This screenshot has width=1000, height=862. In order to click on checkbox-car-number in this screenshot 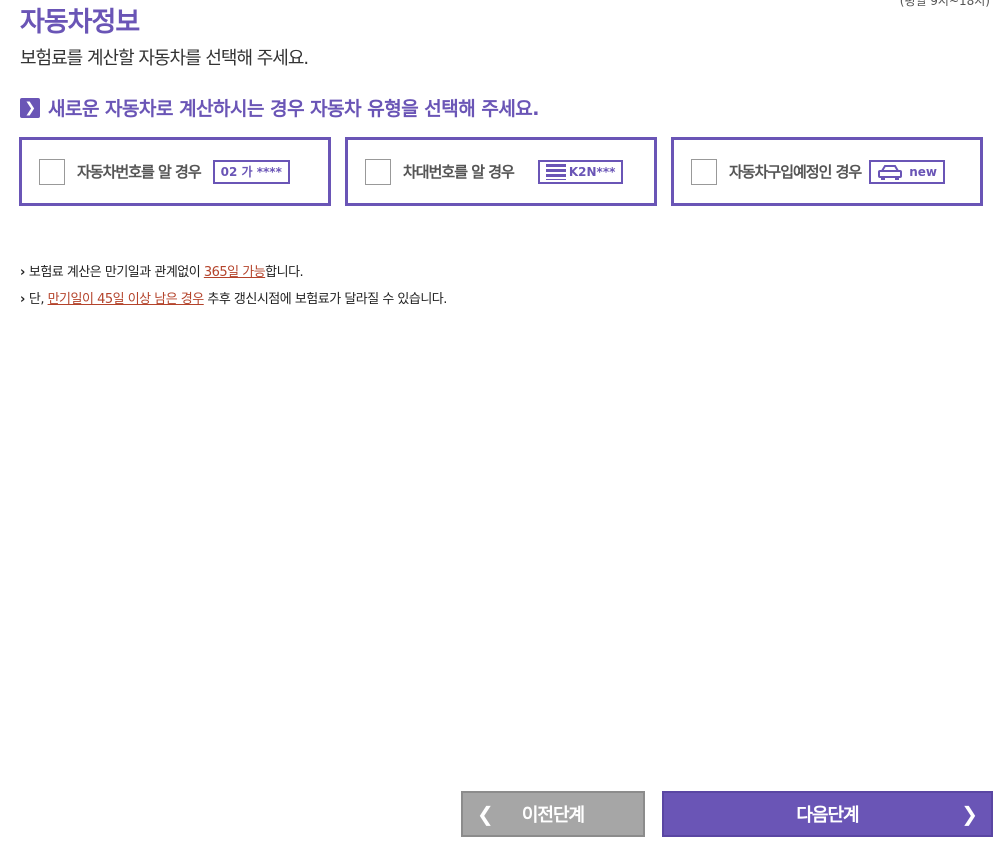, I will do `click(52, 171)`.